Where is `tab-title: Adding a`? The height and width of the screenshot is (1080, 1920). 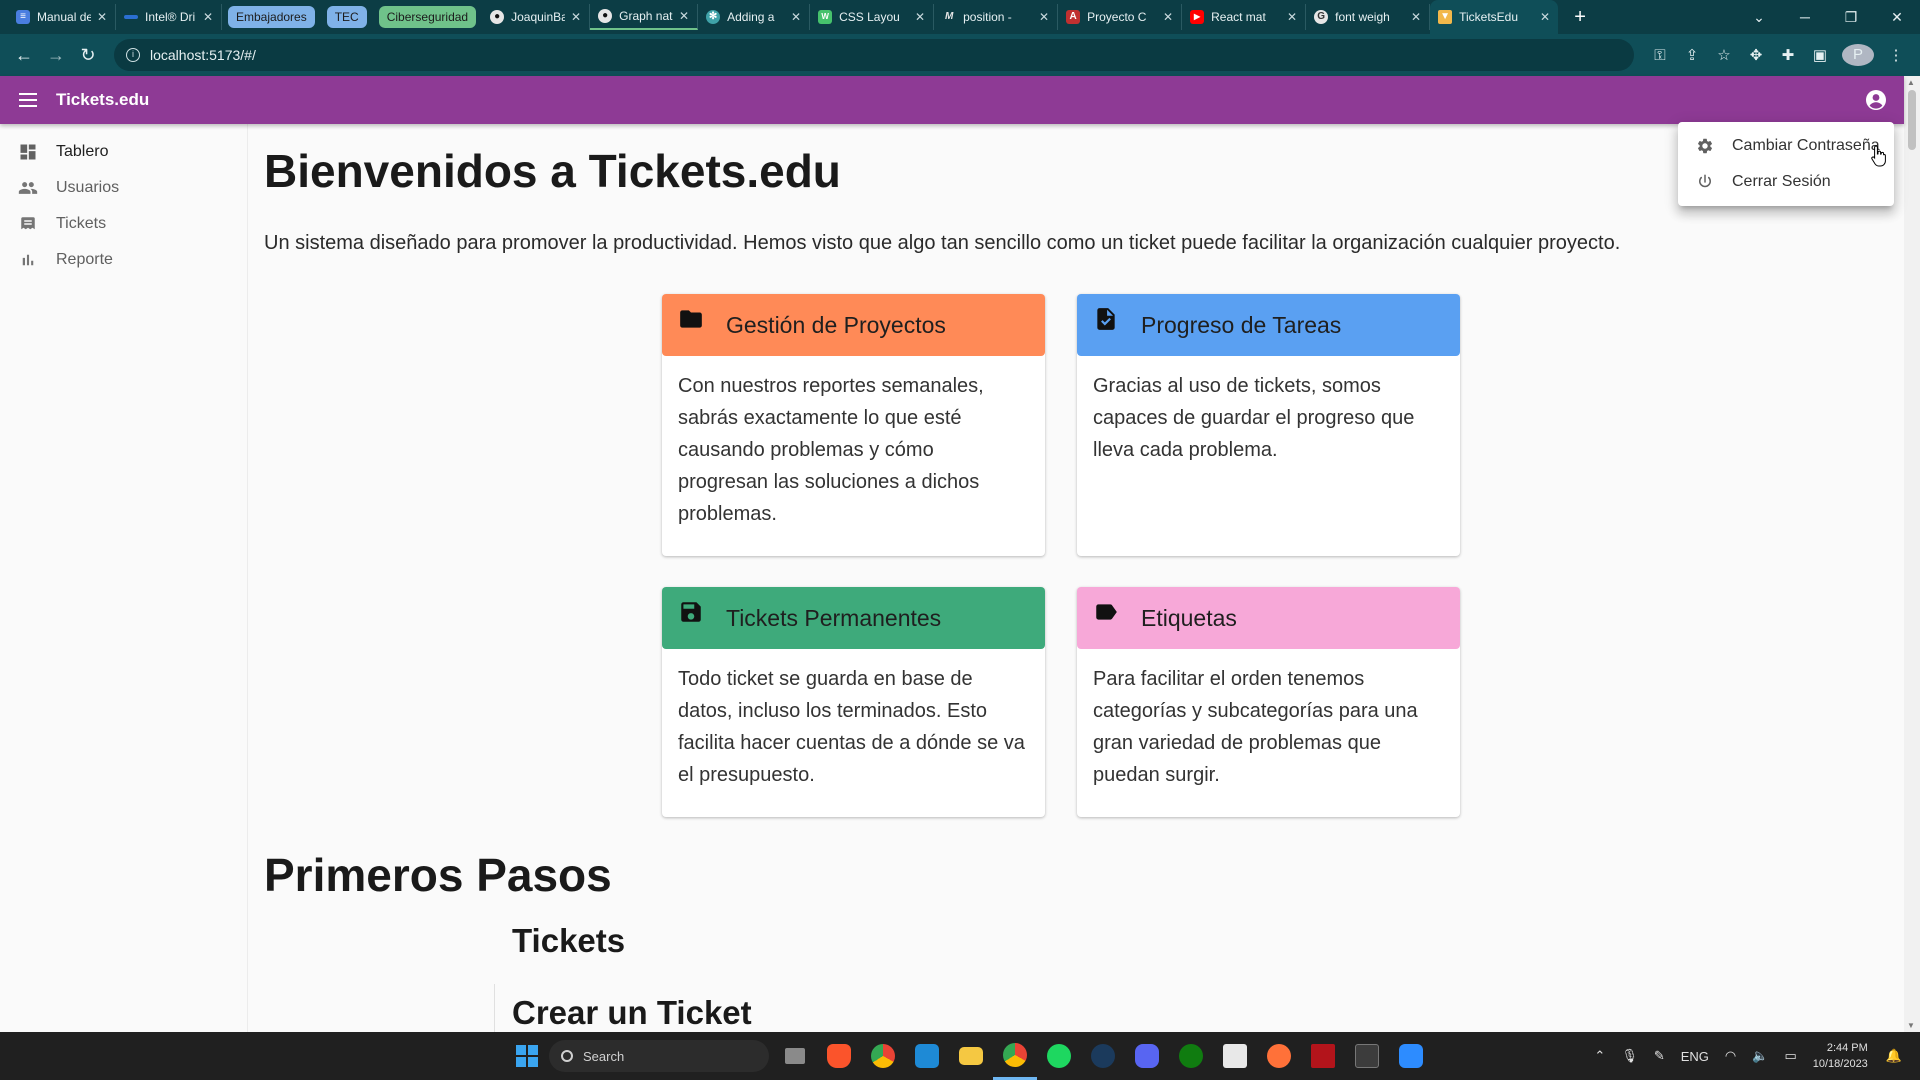
tab-title: Adding a is located at coordinates (751, 17).